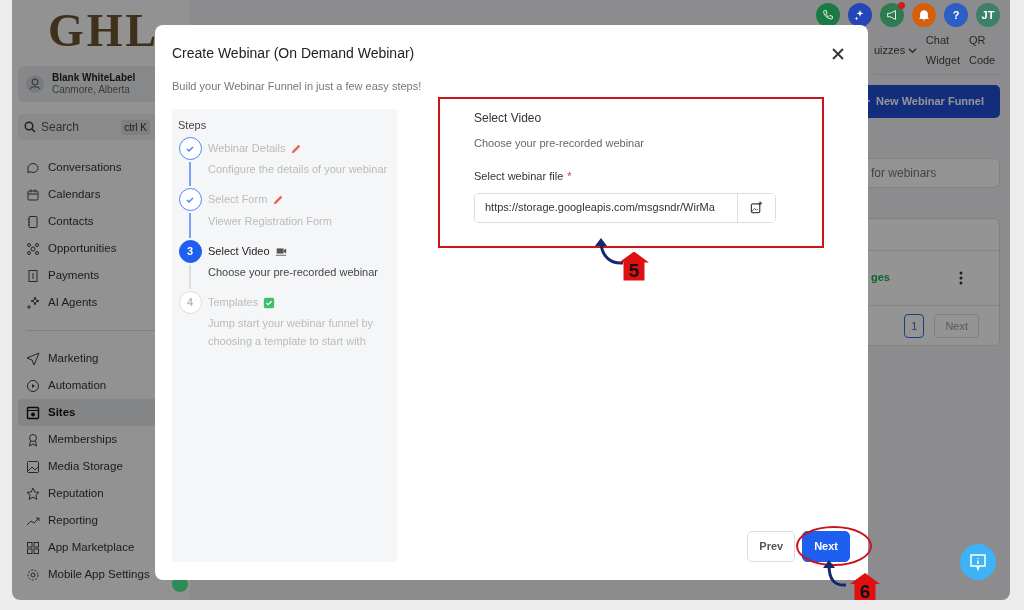 The image size is (1024, 610). What do you see at coordinates (101, 466) in the screenshot?
I see `sidebar-item: Media Storage` at bounding box center [101, 466].